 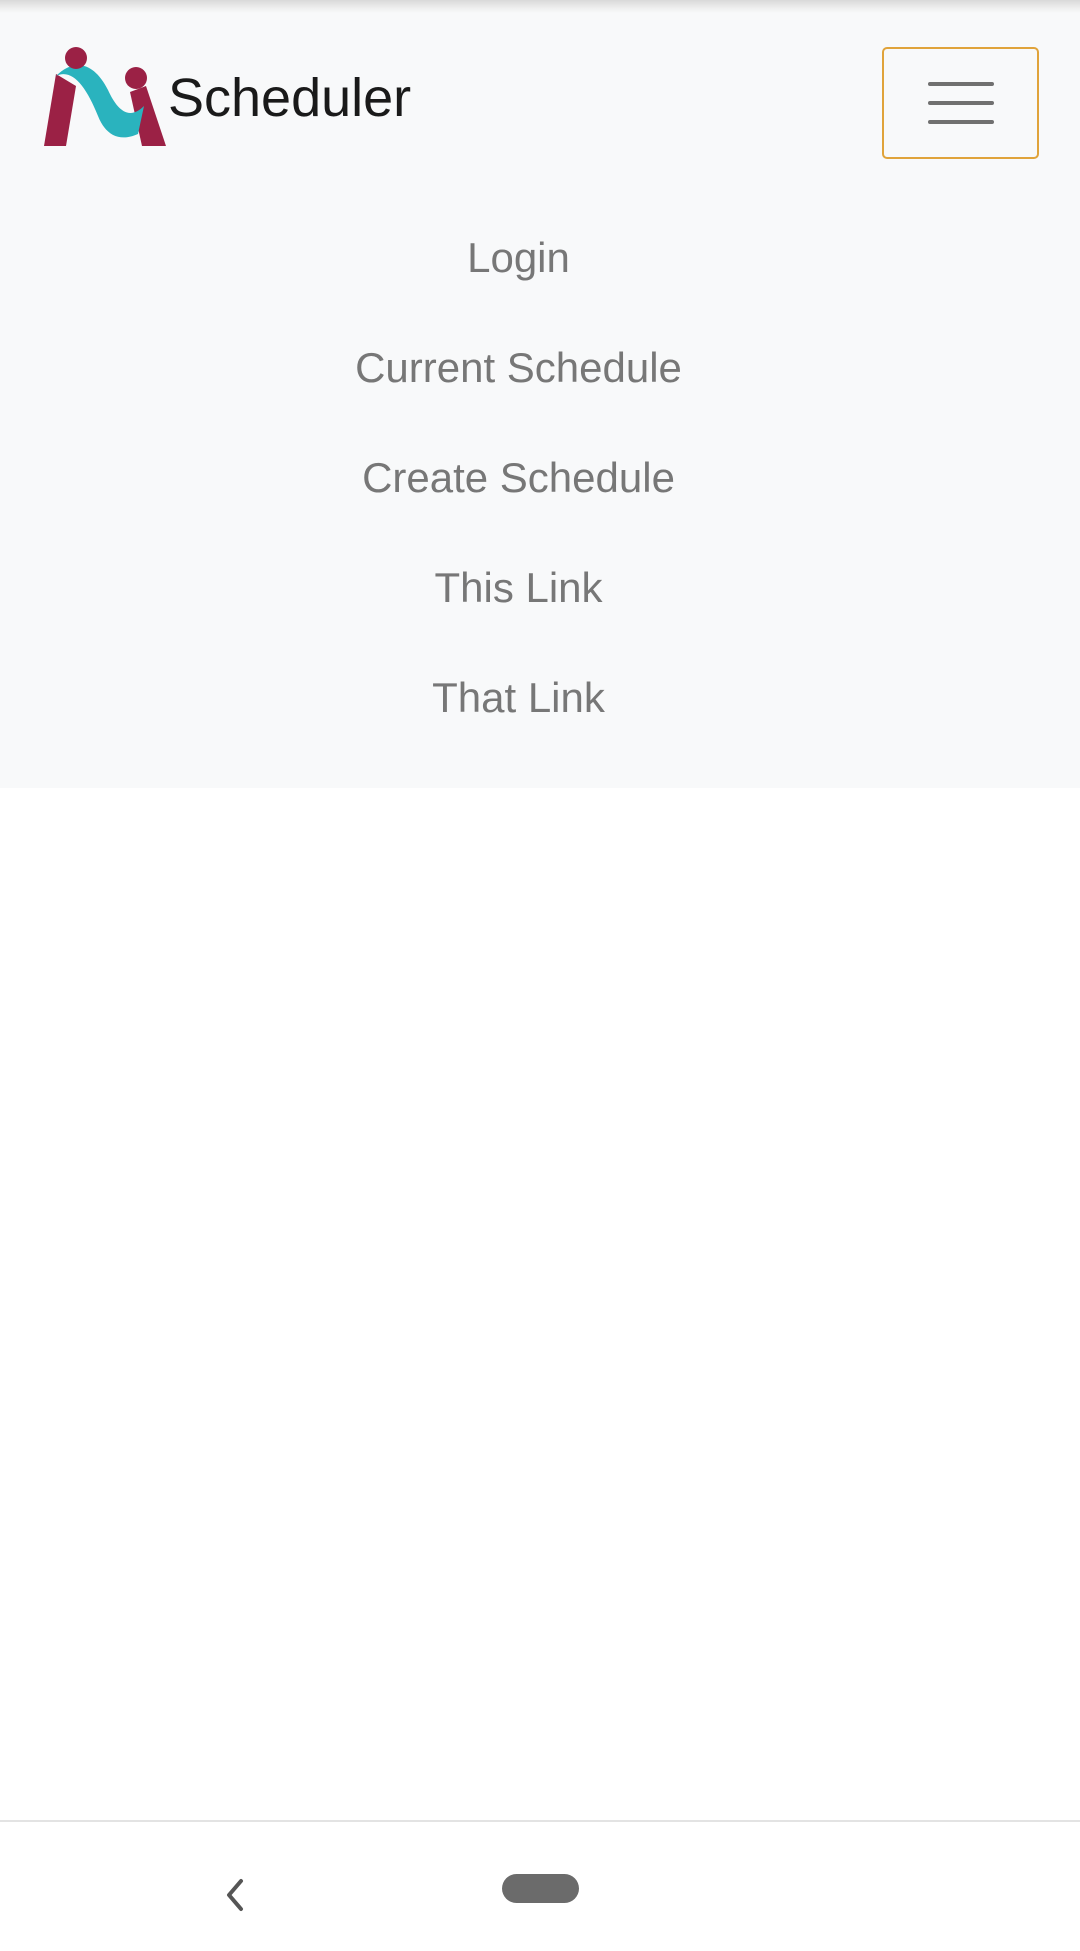 I want to click on nav-item-login: Login, so click(x=518, y=258).